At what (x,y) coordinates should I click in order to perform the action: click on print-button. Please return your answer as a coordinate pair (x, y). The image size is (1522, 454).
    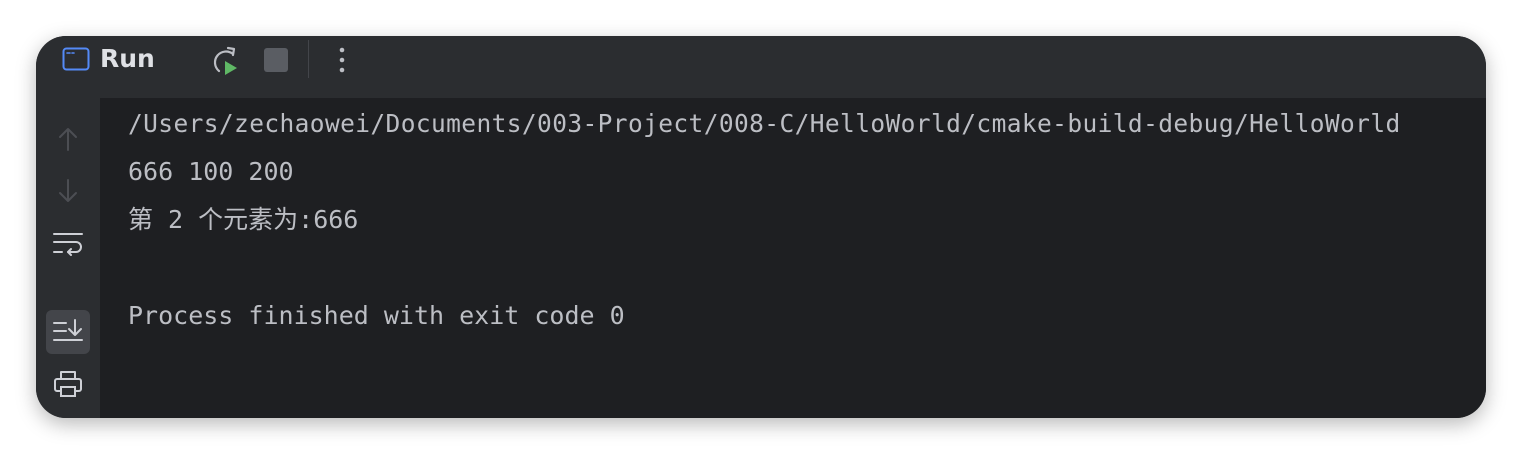
    Looking at the image, I should click on (68, 384).